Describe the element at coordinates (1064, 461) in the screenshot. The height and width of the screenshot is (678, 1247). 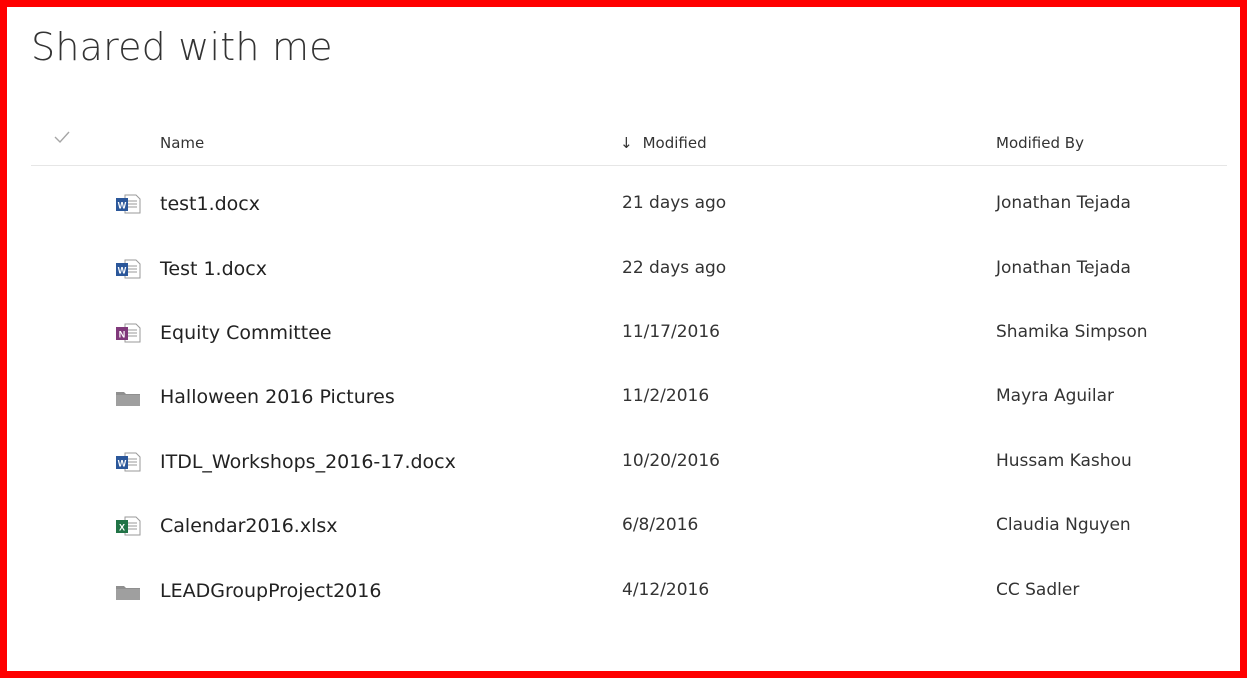
I see `modified-by: Hussam Kashou` at that location.